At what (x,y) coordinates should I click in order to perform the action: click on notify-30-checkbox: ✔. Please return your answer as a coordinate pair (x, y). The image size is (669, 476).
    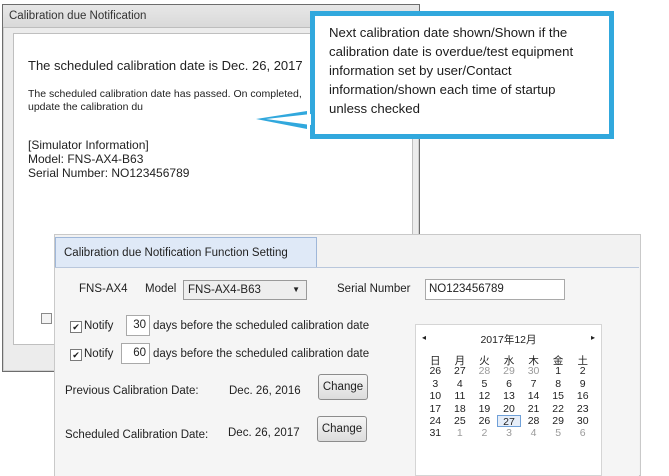
    Looking at the image, I should click on (76, 327).